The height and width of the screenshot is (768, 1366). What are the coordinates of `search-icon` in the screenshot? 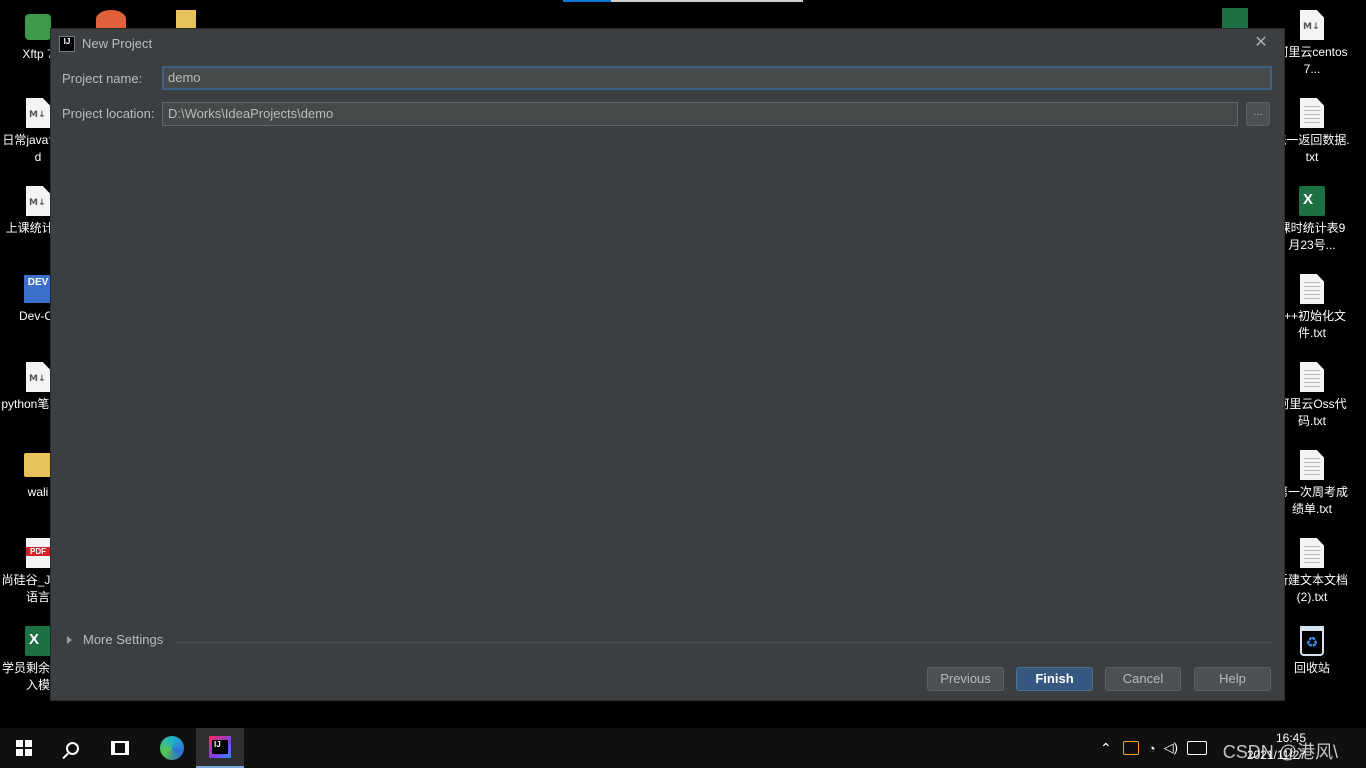 It's located at (72, 748).